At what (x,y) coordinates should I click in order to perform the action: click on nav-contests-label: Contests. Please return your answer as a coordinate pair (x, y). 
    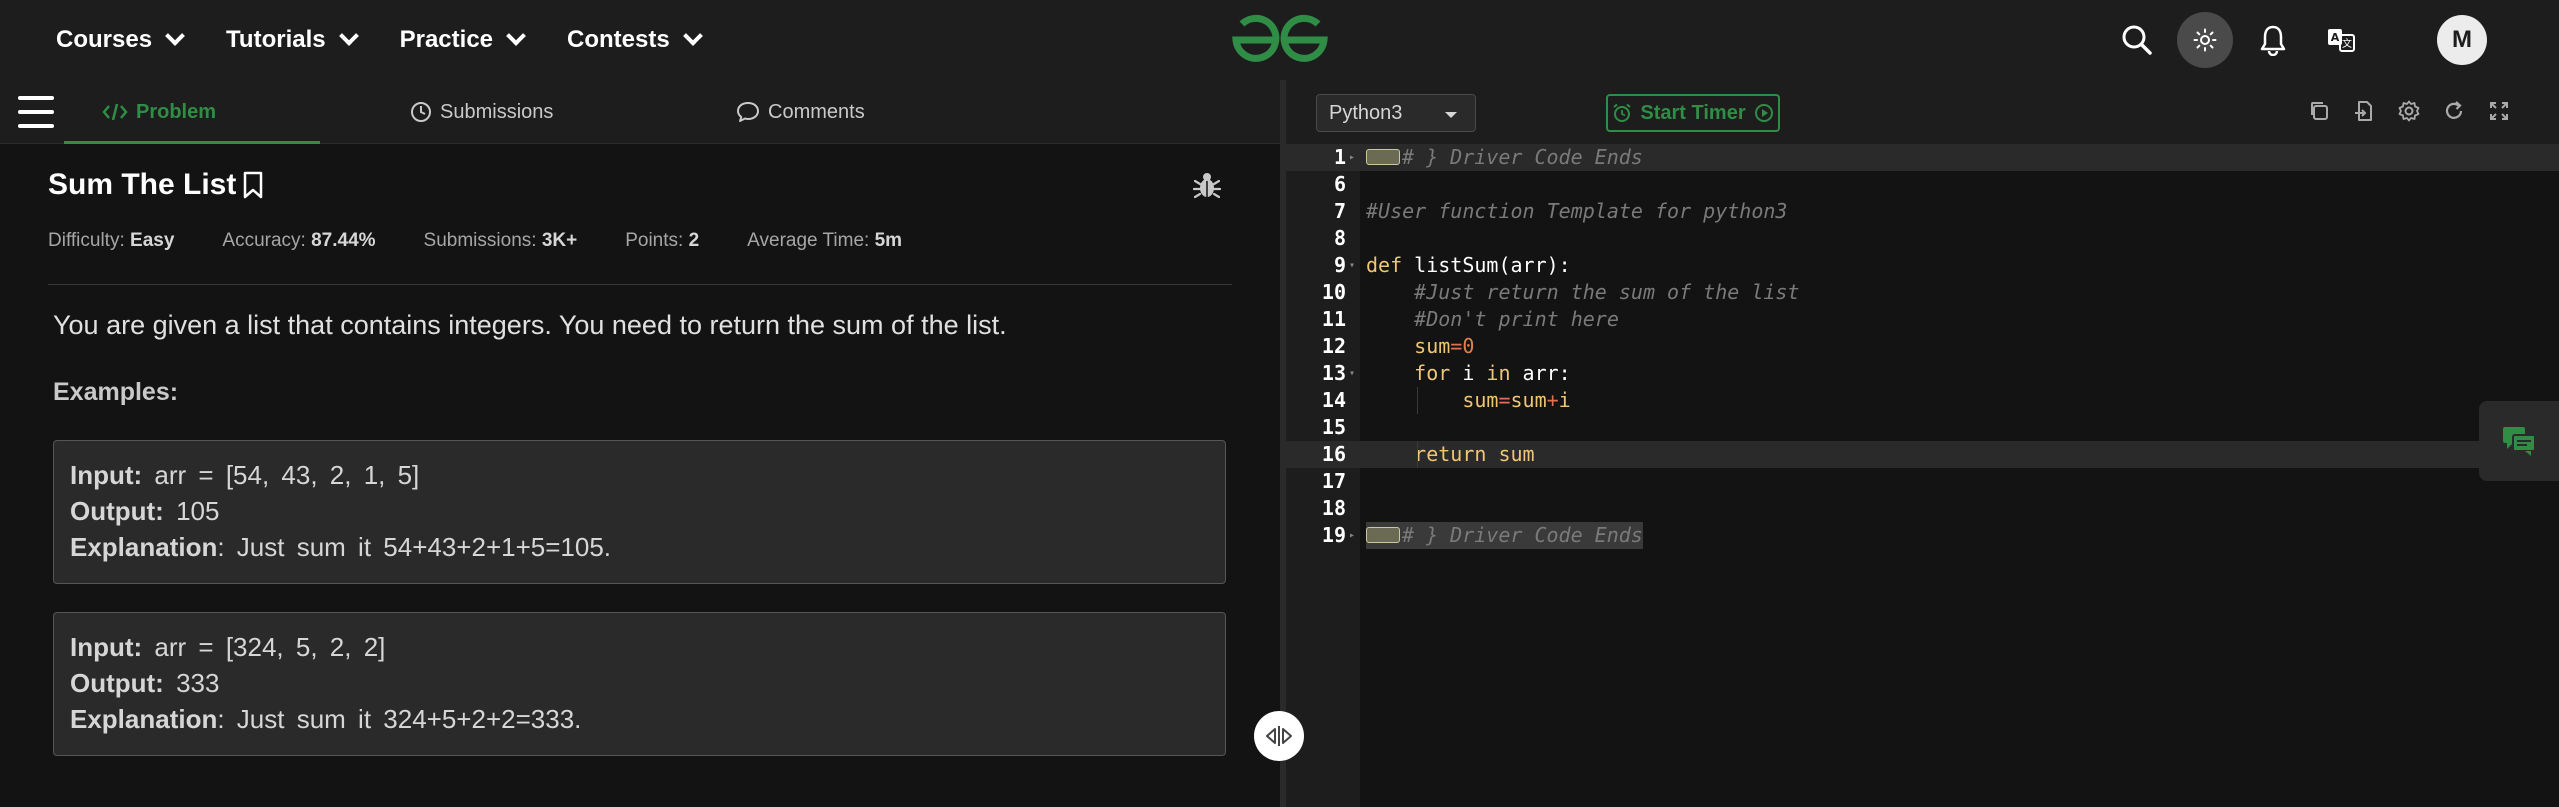
    Looking at the image, I should click on (618, 39).